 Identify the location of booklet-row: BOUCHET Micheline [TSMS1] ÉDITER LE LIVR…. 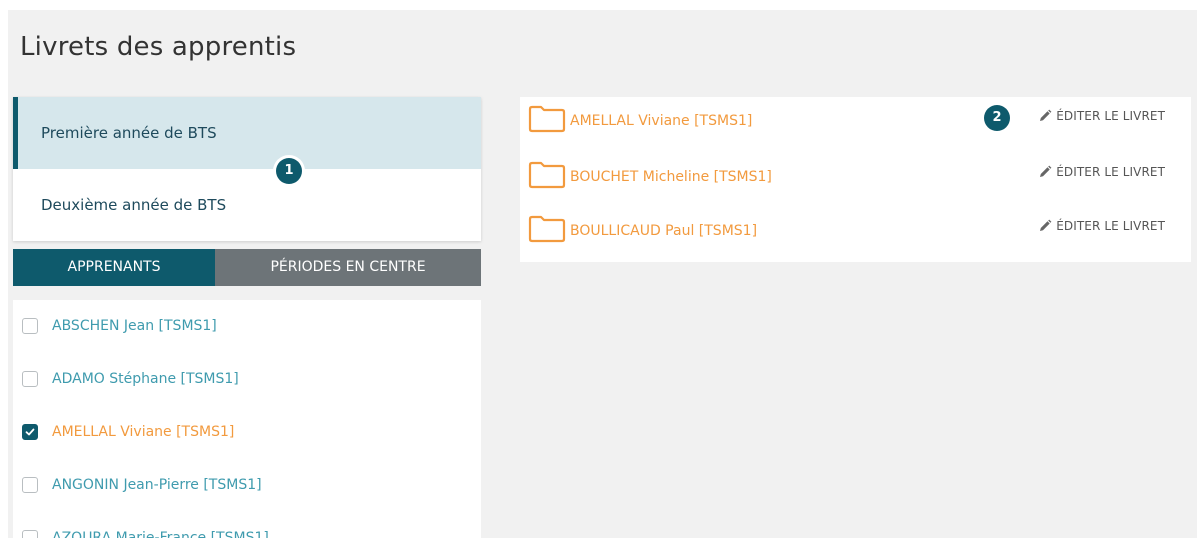
(855, 175).